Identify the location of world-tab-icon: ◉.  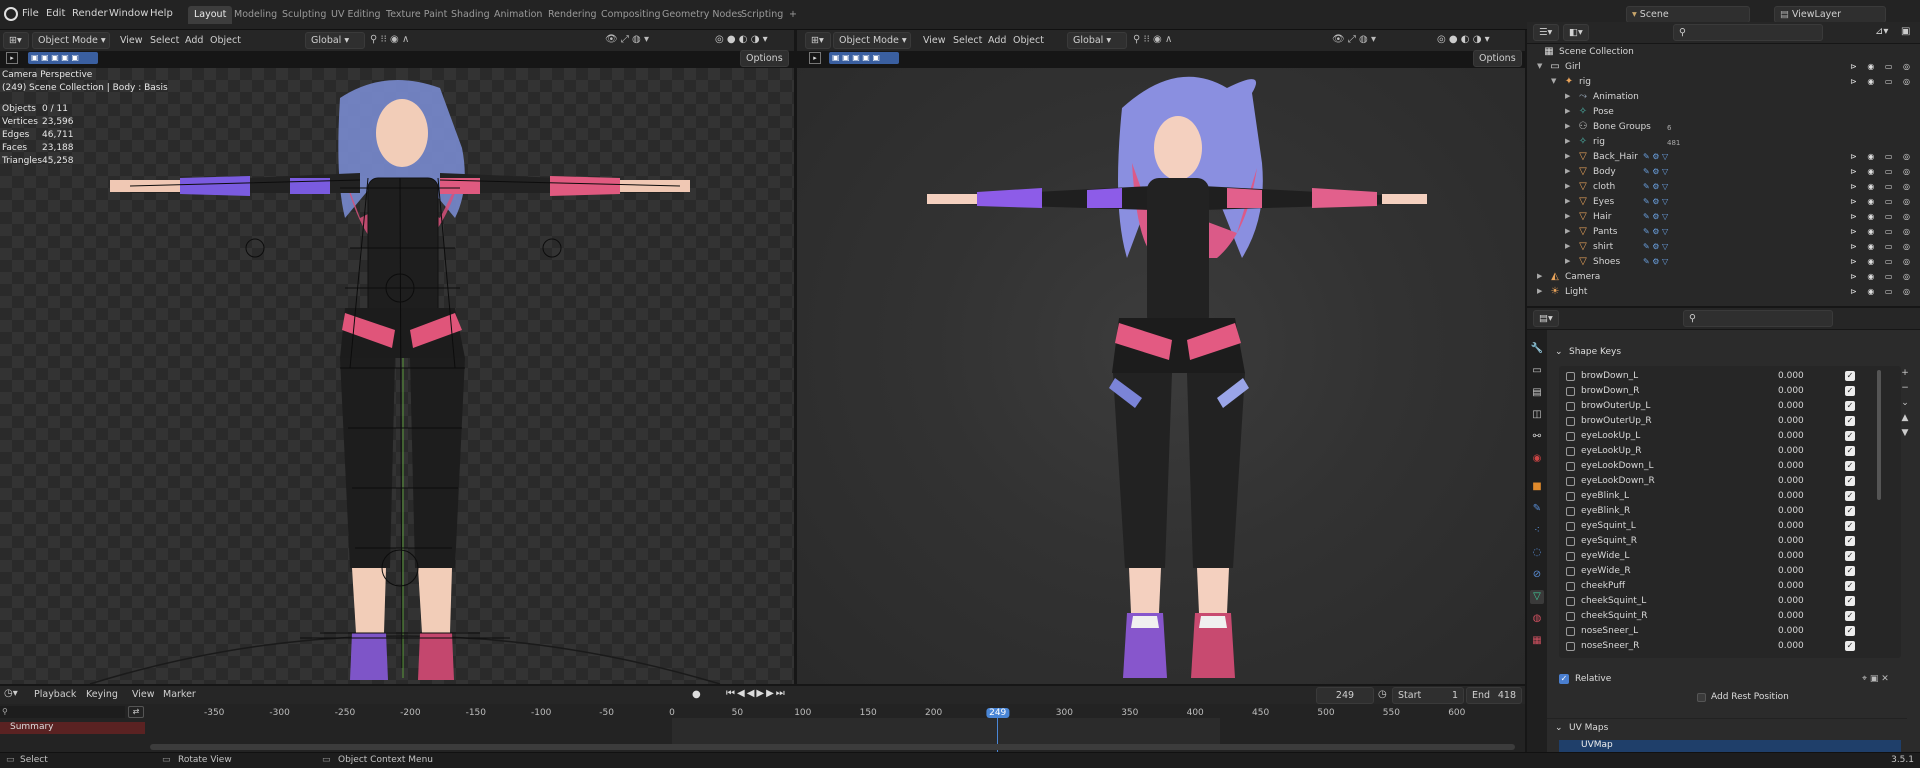
(1537, 459).